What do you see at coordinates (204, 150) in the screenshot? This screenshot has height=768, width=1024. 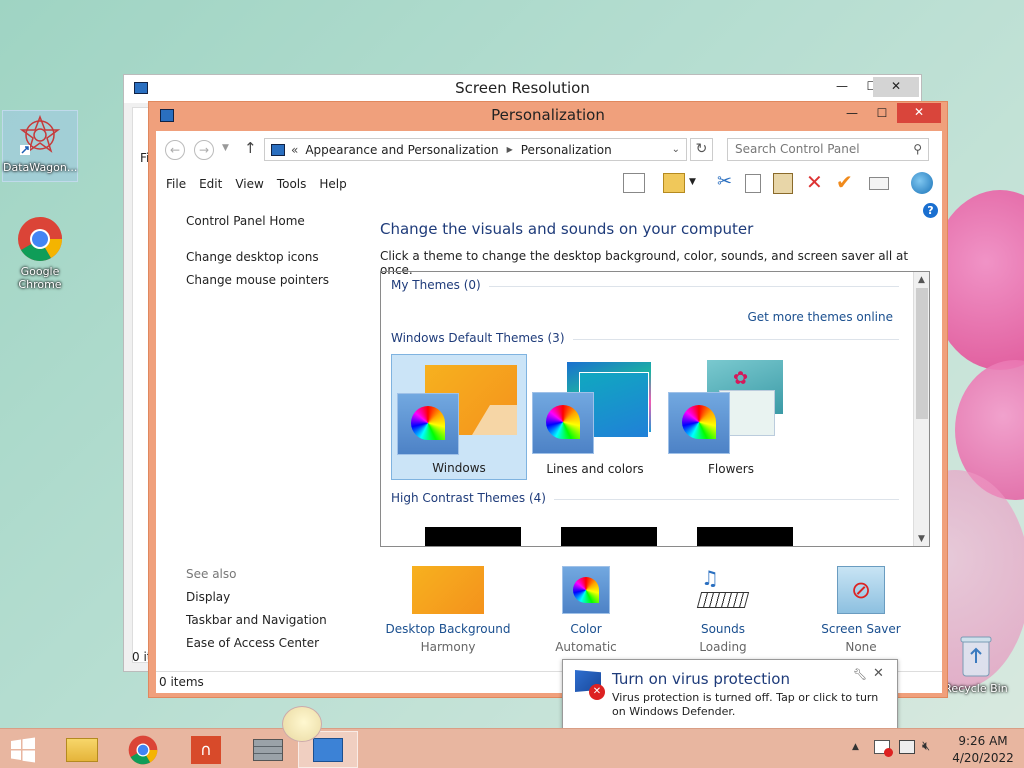 I see `forward-button: →` at bounding box center [204, 150].